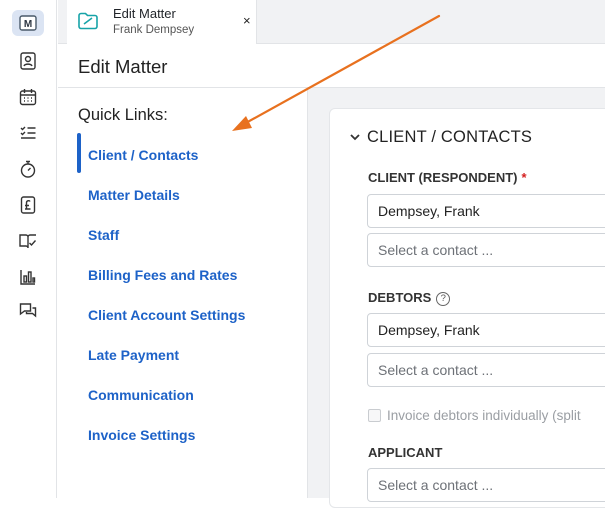 This screenshot has height=508, width=605. I want to click on task-list-icon, so click(28, 133).